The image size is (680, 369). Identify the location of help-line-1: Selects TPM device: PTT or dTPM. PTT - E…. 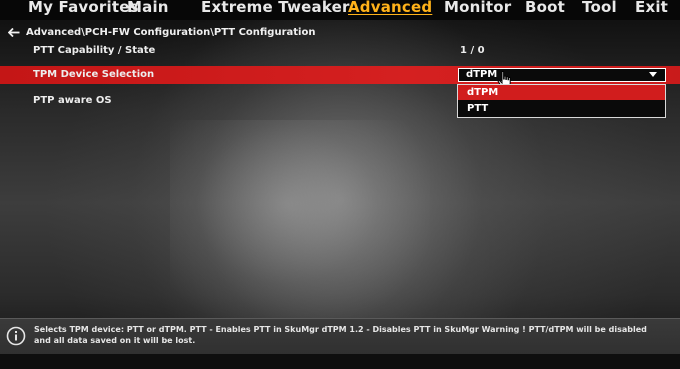
(340, 329).